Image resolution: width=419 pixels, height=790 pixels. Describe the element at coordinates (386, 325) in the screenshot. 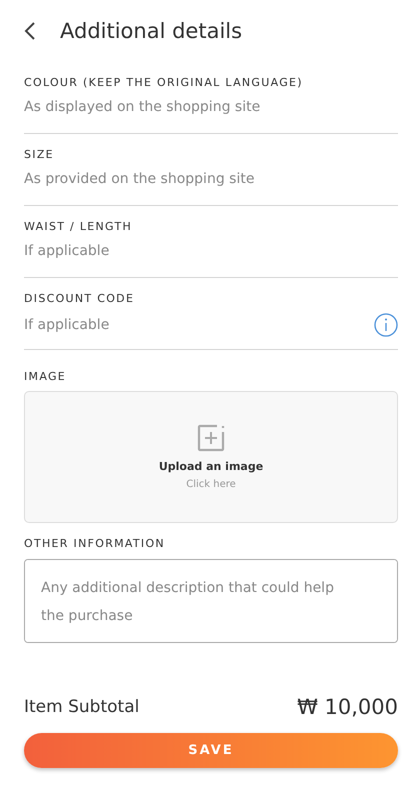

I see `info-icon` at that location.